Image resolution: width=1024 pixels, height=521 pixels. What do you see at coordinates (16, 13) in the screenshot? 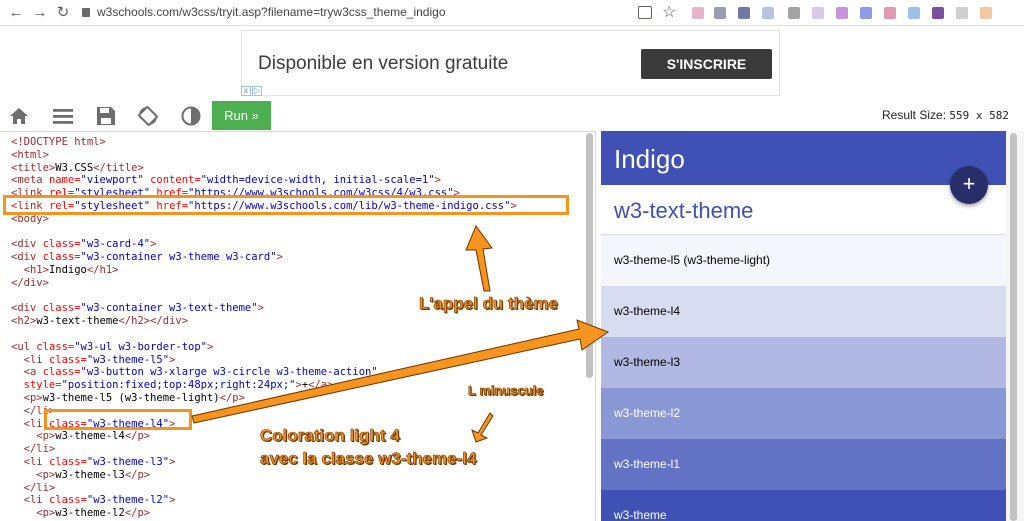
I see `back-icon: ←` at bounding box center [16, 13].